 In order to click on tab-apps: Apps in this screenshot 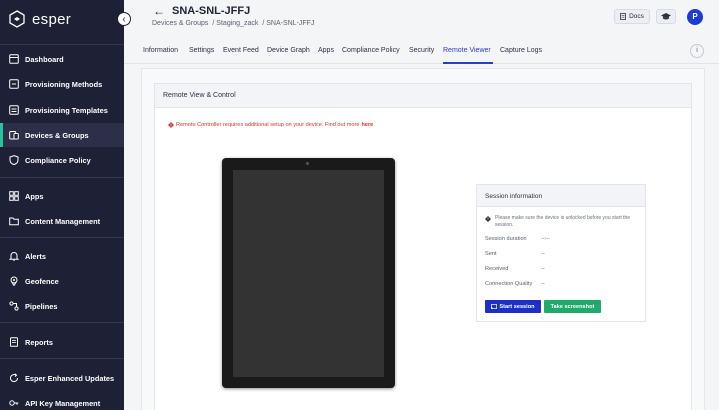, I will do `click(326, 50)`.